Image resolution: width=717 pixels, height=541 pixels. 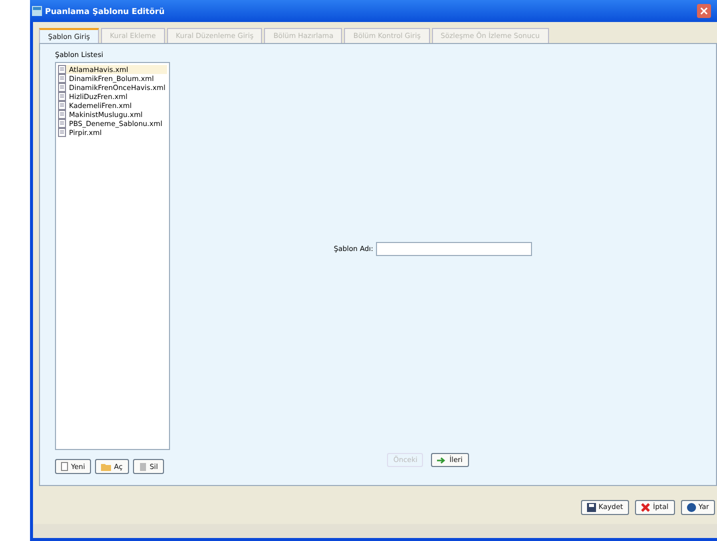 What do you see at coordinates (441, 460) in the screenshot?
I see `arrow-right-icon` at bounding box center [441, 460].